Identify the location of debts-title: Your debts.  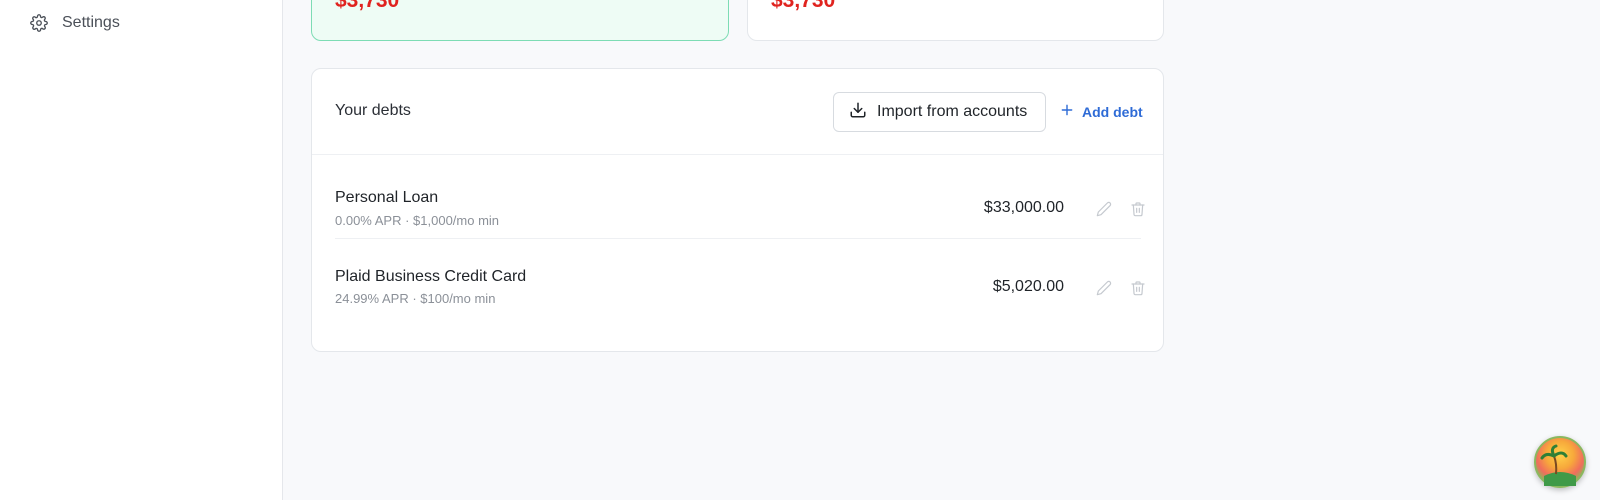
(373, 110).